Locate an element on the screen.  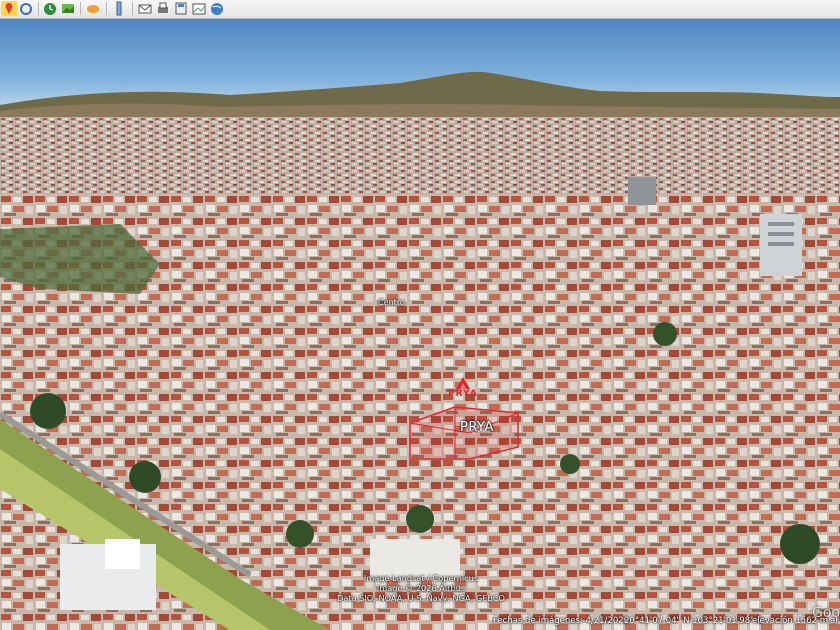
email-icon is located at coordinates (145, 8).